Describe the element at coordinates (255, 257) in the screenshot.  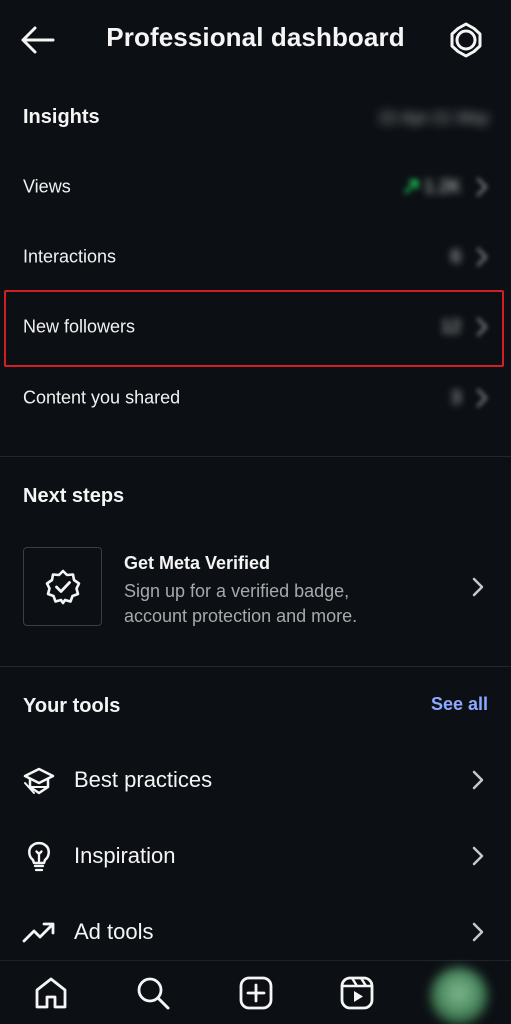
I see `insight-row-interactions: Interactions 6` at that location.